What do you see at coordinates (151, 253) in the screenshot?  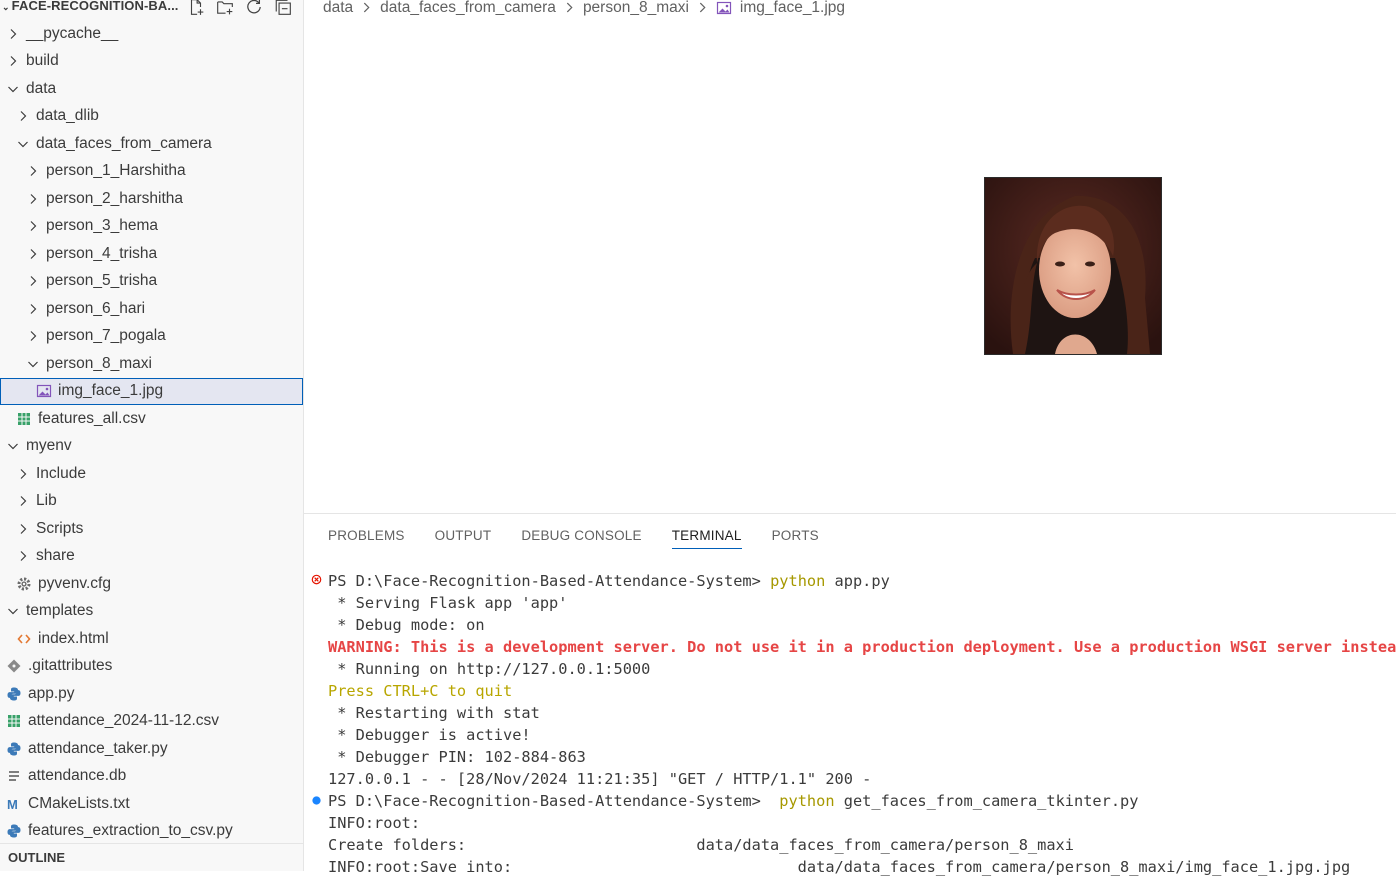 I see `tree-folder: person_4_trisha` at bounding box center [151, 253].